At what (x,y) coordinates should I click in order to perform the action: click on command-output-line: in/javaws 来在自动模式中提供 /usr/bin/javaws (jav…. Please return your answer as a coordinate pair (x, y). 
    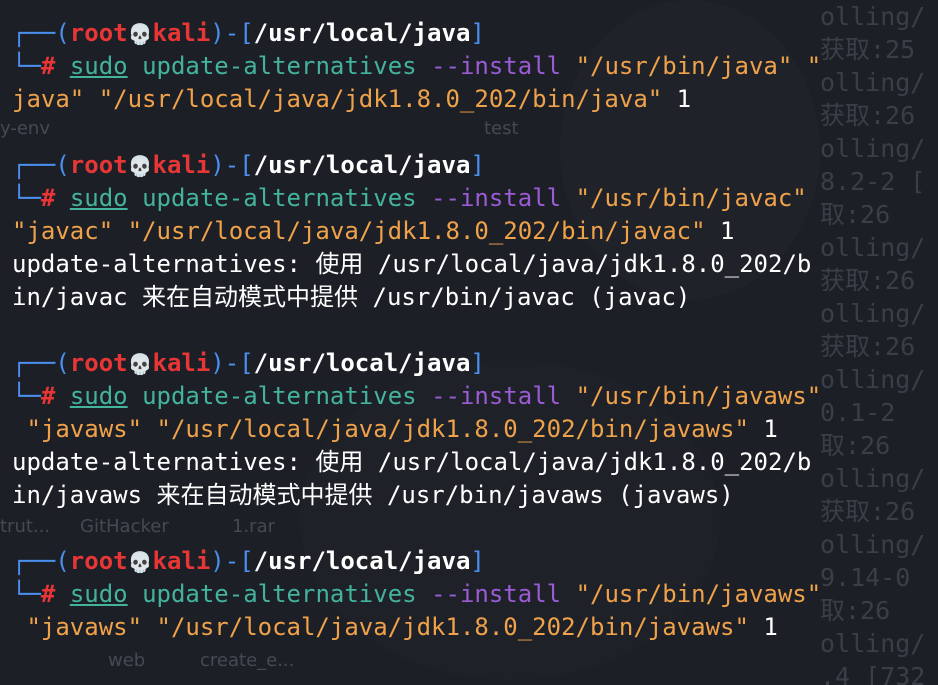
    Looking at the image, I should click on (373, 495).